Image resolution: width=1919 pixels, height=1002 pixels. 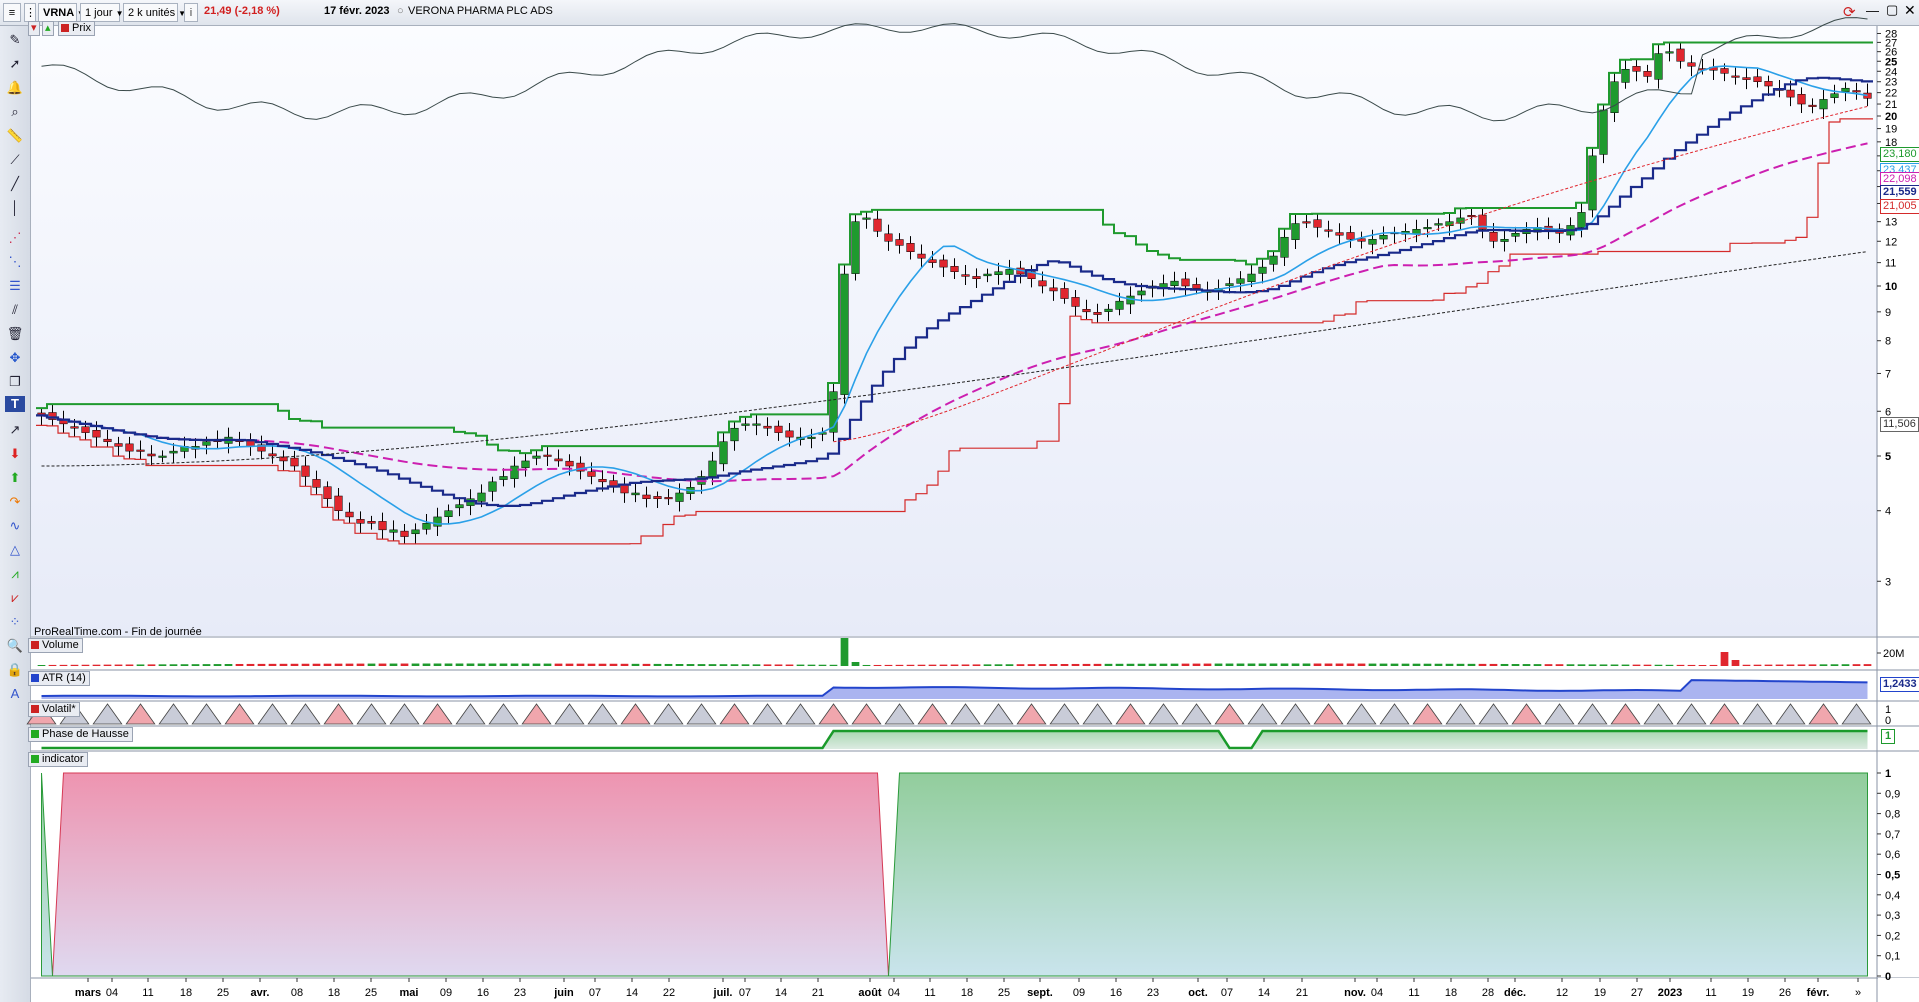 I want to click on x-axis-label: 11, so click(x=147, y=993).